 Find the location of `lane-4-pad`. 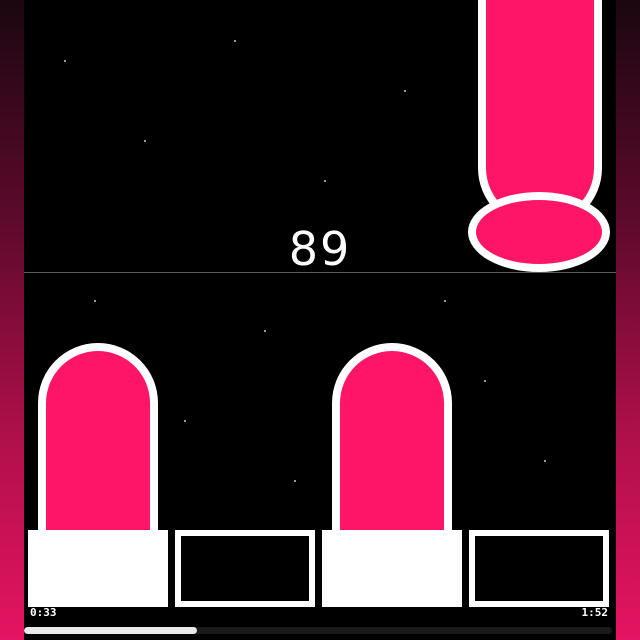

lane-4-pad is located at coordinates (539, 568).